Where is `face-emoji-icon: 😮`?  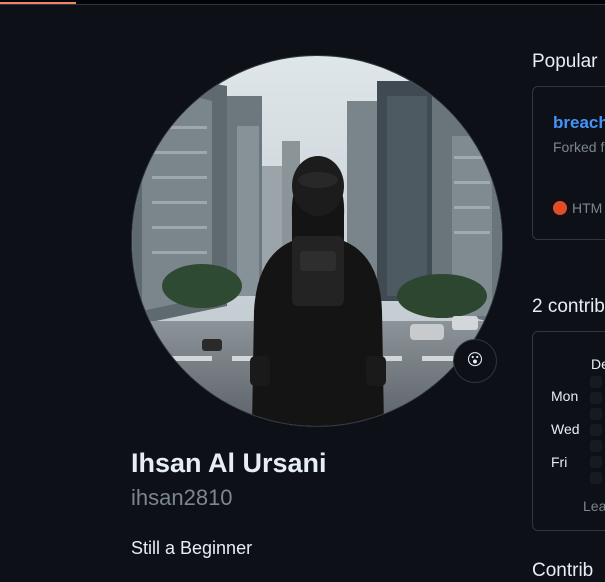 face-emoji-icon: 😮 is located at coordinates (475, 360).